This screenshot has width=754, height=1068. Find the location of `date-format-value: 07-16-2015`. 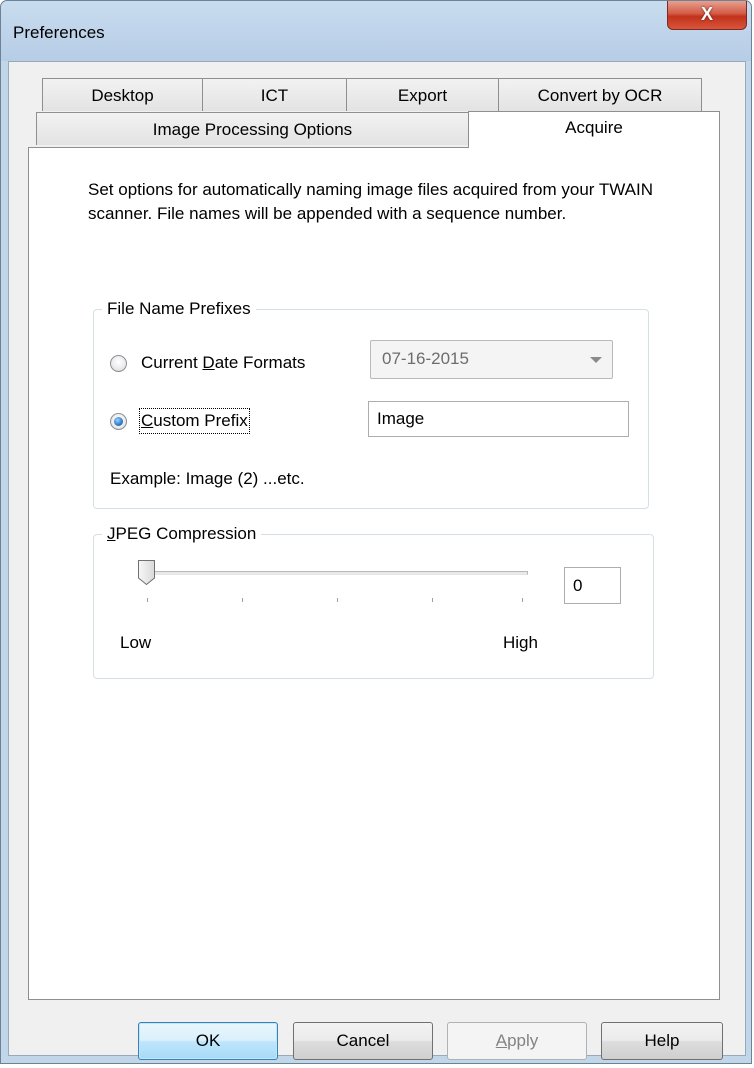

date-format-value: 07-16-2015 is located at coordinates (425, 358).